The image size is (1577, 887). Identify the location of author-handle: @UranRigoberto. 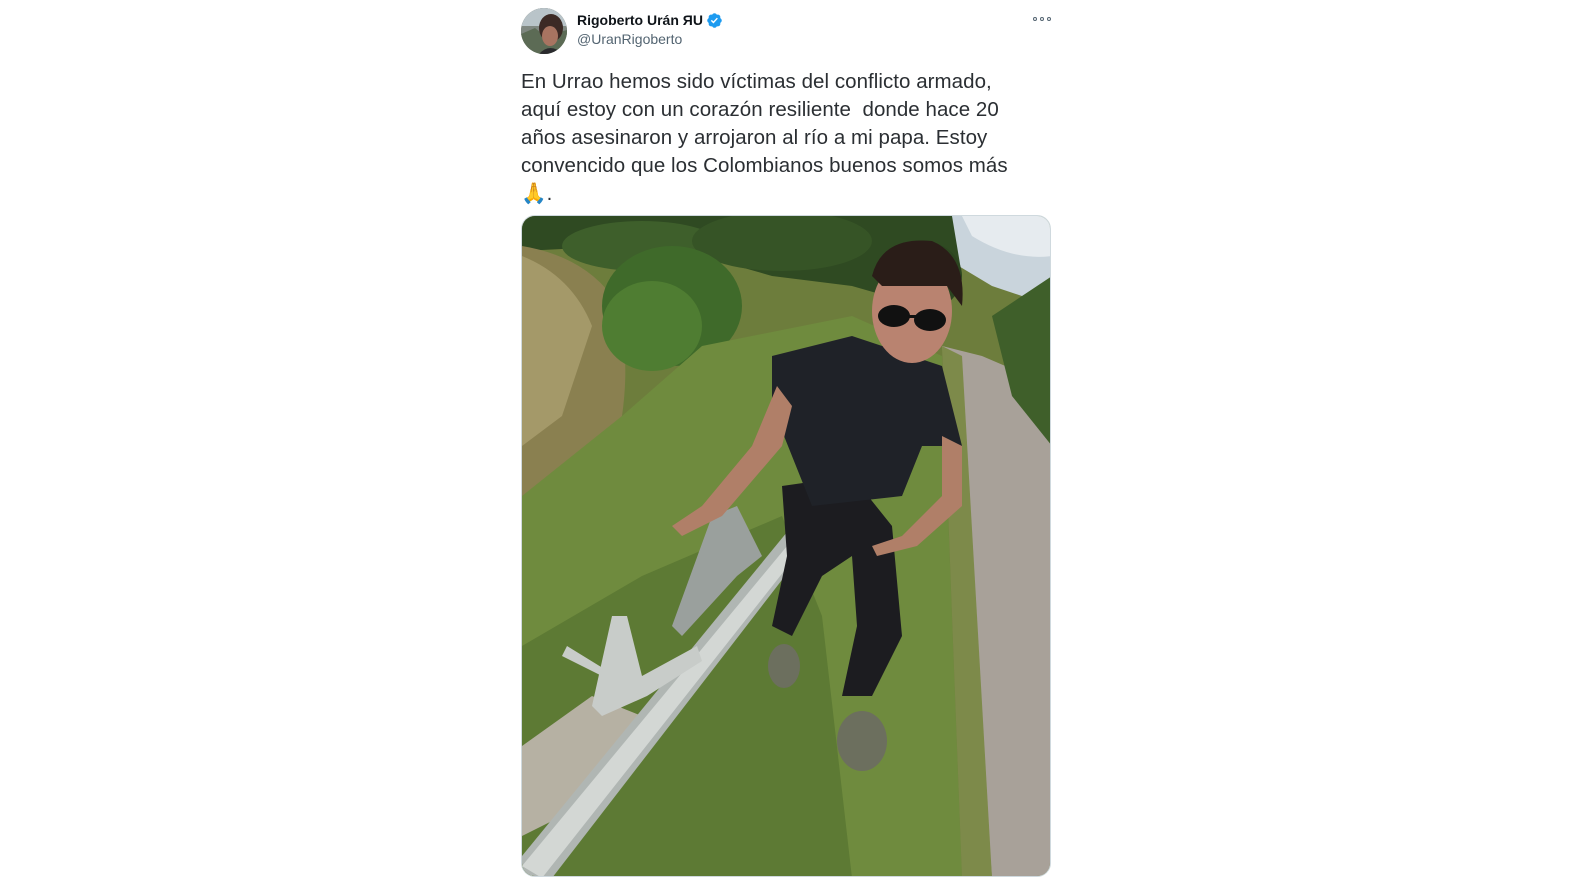
(650, 39).